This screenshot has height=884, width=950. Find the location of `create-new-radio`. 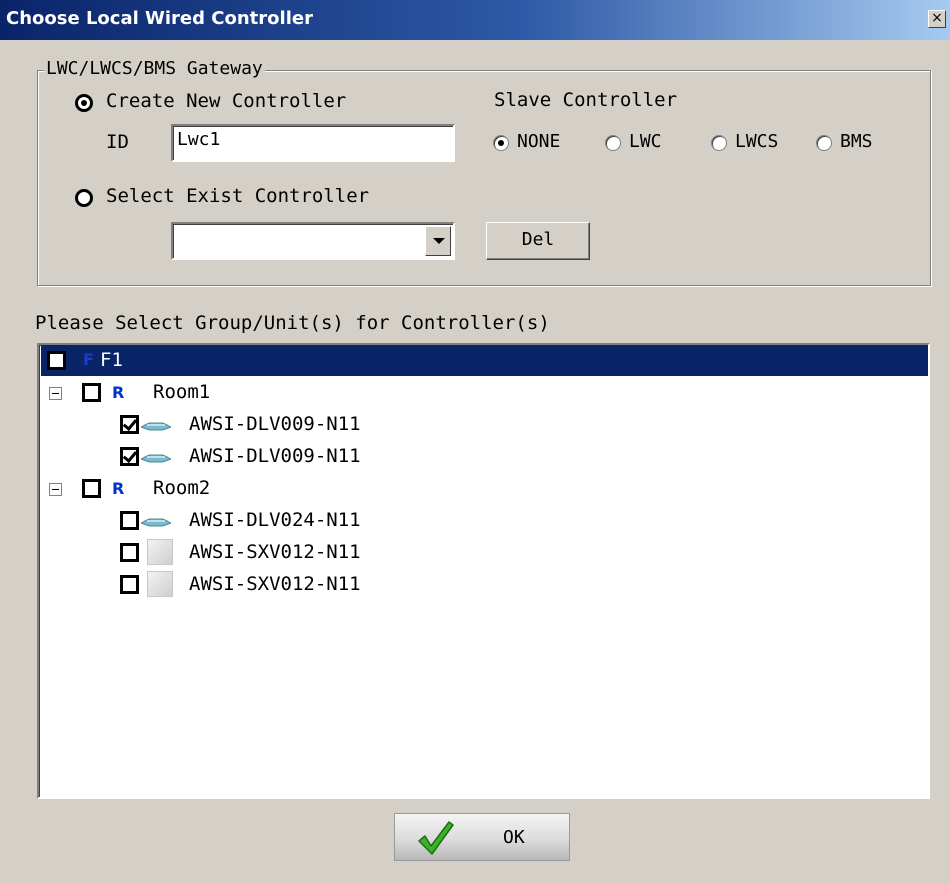

create-new-radio is located at coordinates (84, 103).